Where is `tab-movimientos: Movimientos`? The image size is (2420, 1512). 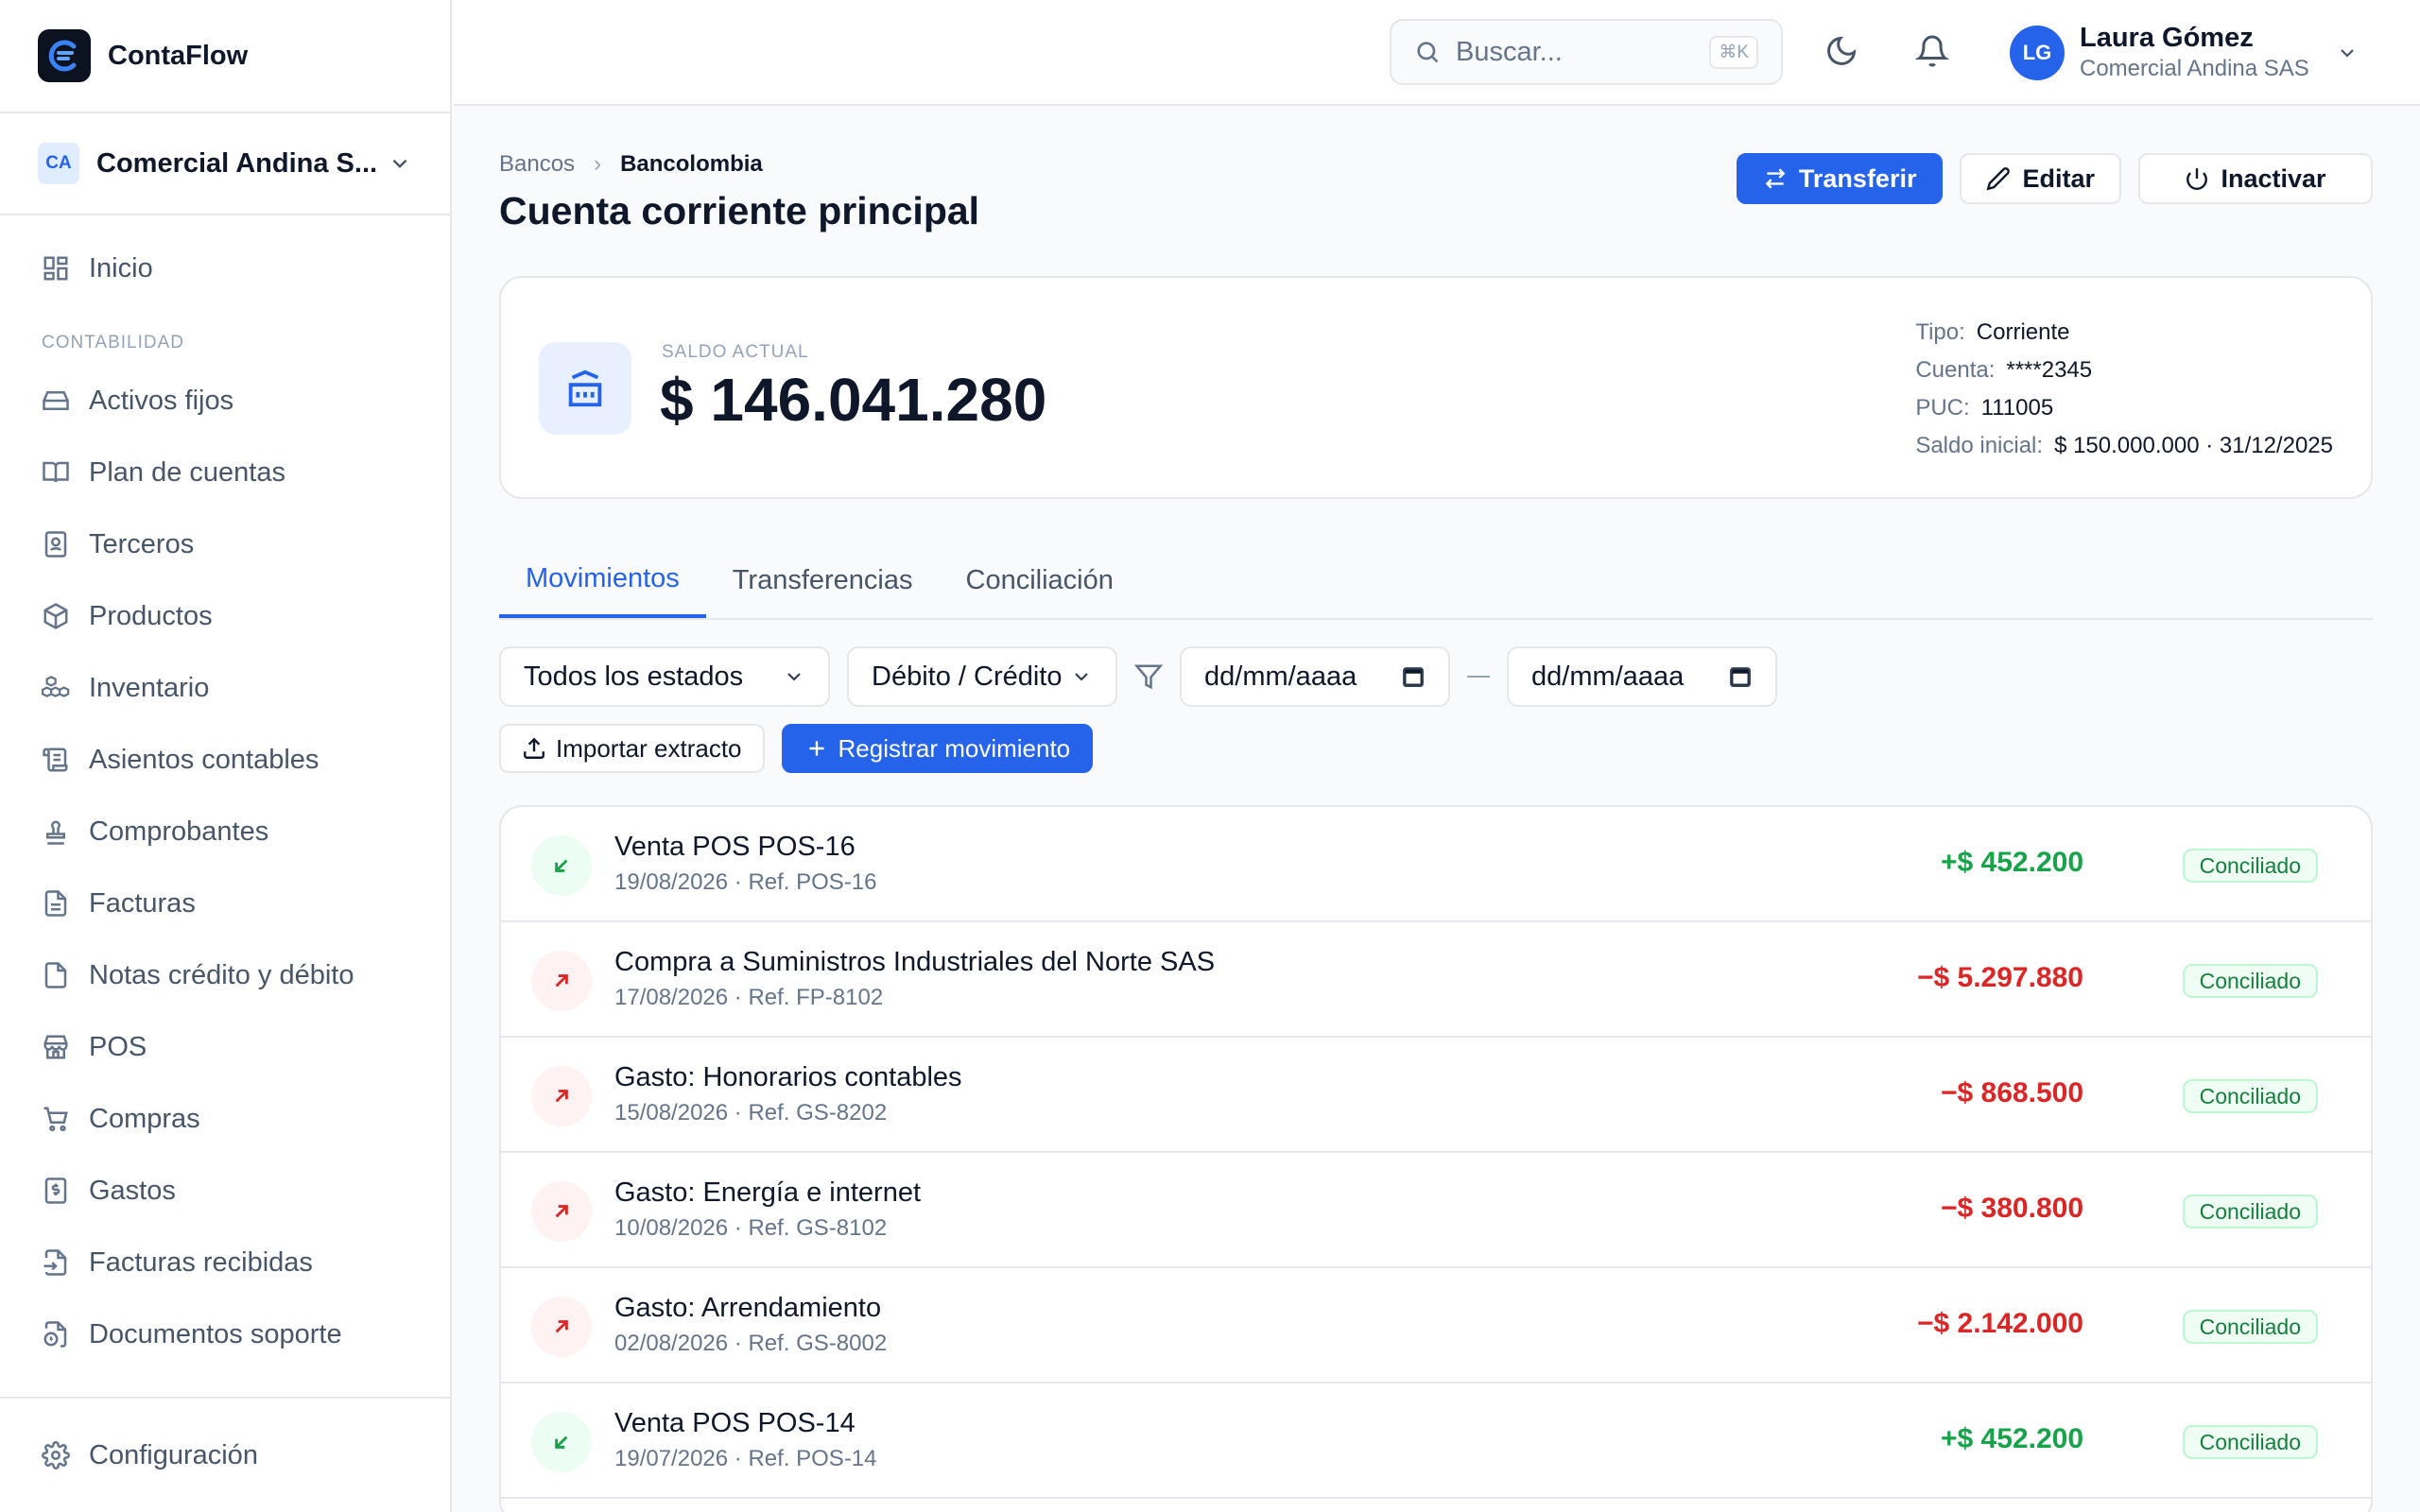
tab-movimientos: Movimientos is located at coordinates (602, 580).